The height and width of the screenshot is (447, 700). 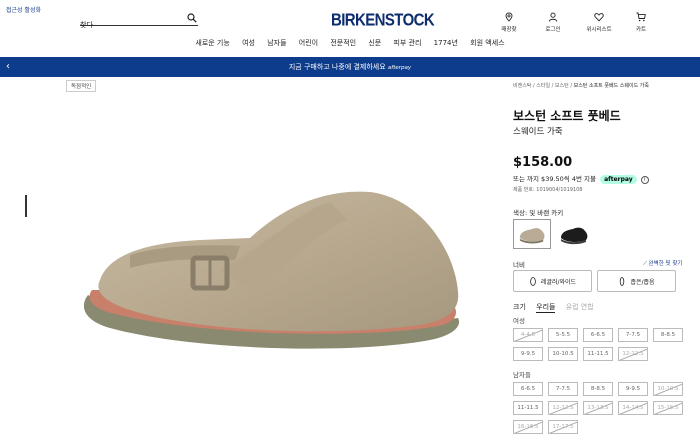 I want to click on login-label: 로그인, so click(x=553, y=30).